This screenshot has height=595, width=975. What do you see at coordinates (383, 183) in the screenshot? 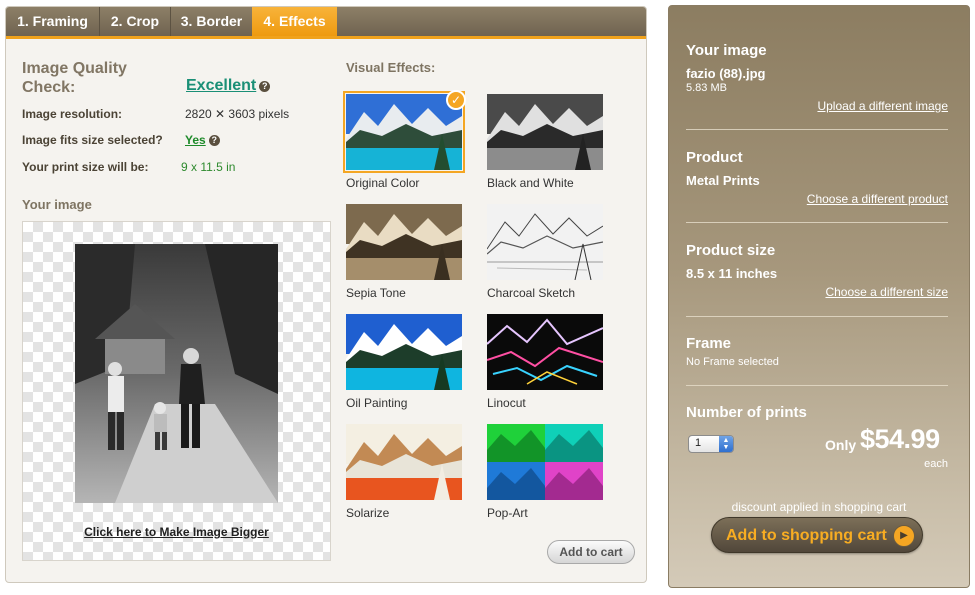
I see `effect-label-original-color: Original Color` at bounding box center [383, 183].